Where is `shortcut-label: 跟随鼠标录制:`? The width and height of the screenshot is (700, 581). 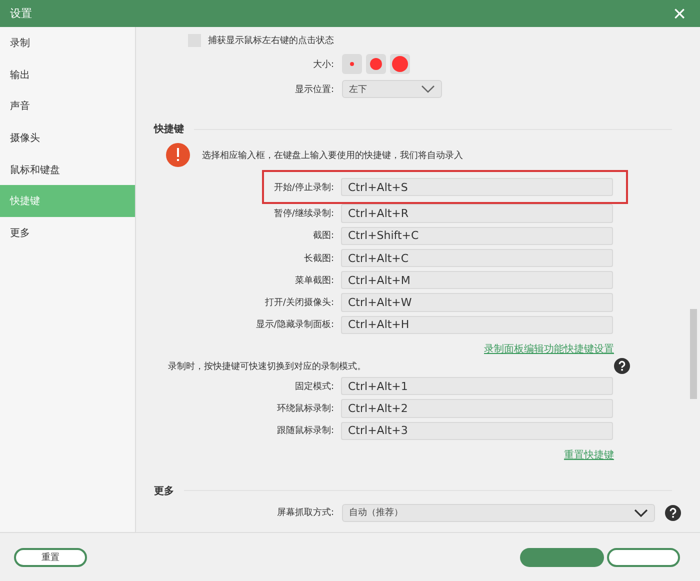 shortcut-label: 跟随鼠标录制: is located at coordinates (305, 431).